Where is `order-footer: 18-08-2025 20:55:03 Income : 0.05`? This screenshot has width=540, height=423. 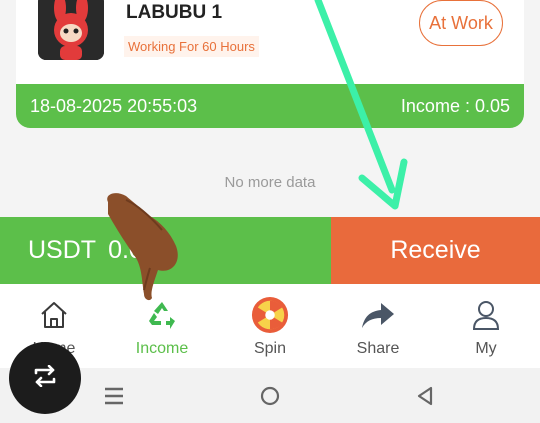
order-footer: 18-08-2025 20:55:03 Income : 0.05 is located at coordinates (270, 106).